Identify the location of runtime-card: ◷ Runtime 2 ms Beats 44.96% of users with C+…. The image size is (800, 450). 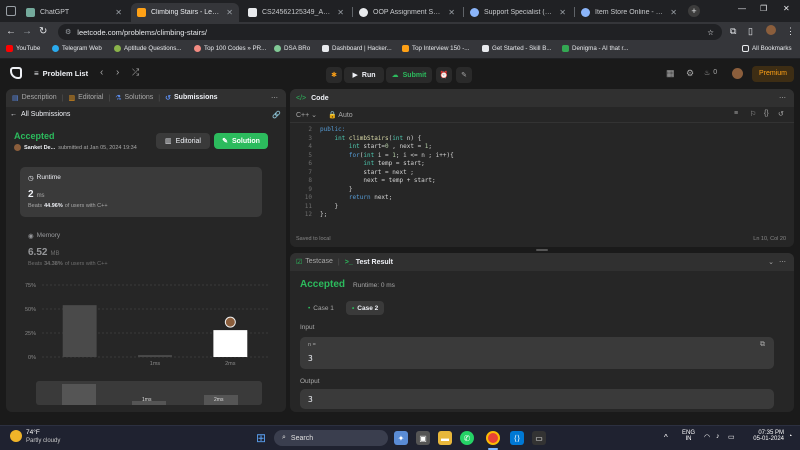
(141, 192).